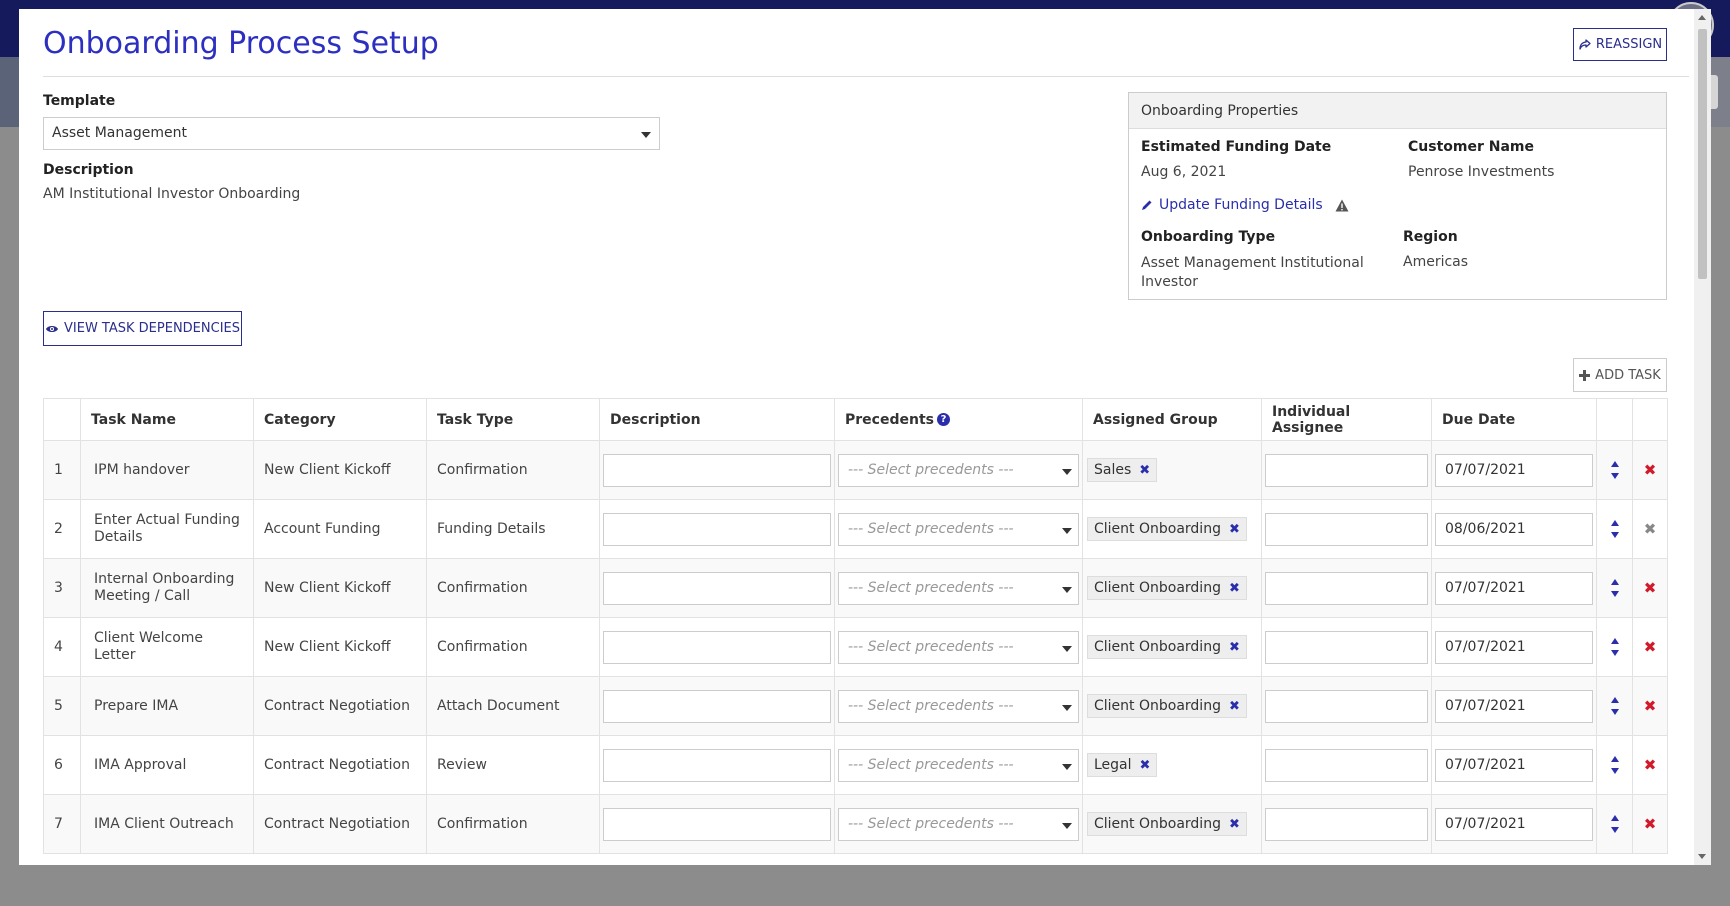  I want to click on col-header-due-date: Due Date, so click(1514, 419).